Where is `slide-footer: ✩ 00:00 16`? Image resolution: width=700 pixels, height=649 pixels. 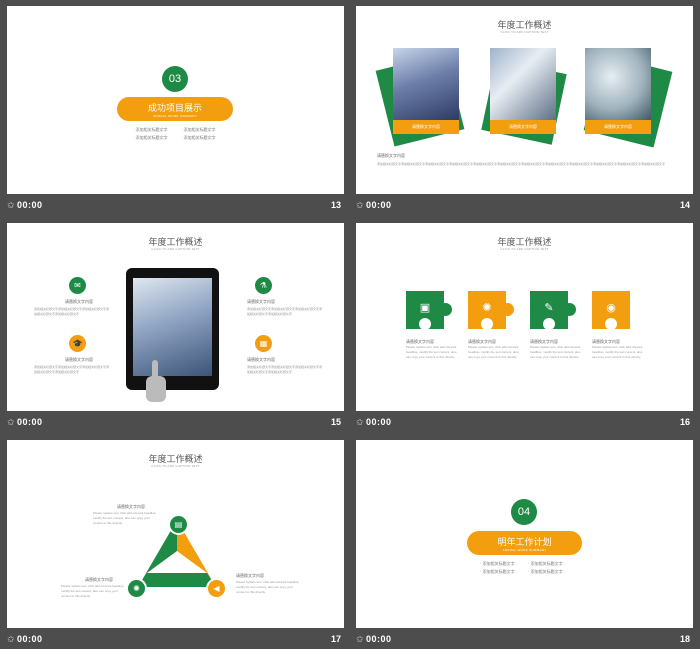 slide-footer: ✩ 00:00 16 is located at coordinates (524, 423).